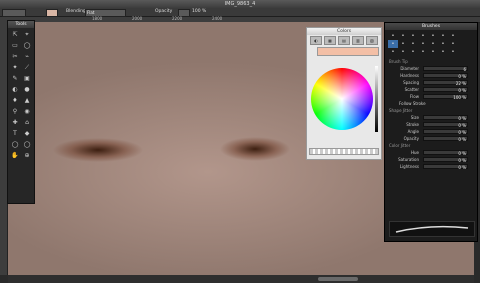 This screenshot has width=480, height=283. What do you see at coordinates (15, 45) in the screenshot?
I see `tool-icon: ▭` at bounding box center [15, 45].